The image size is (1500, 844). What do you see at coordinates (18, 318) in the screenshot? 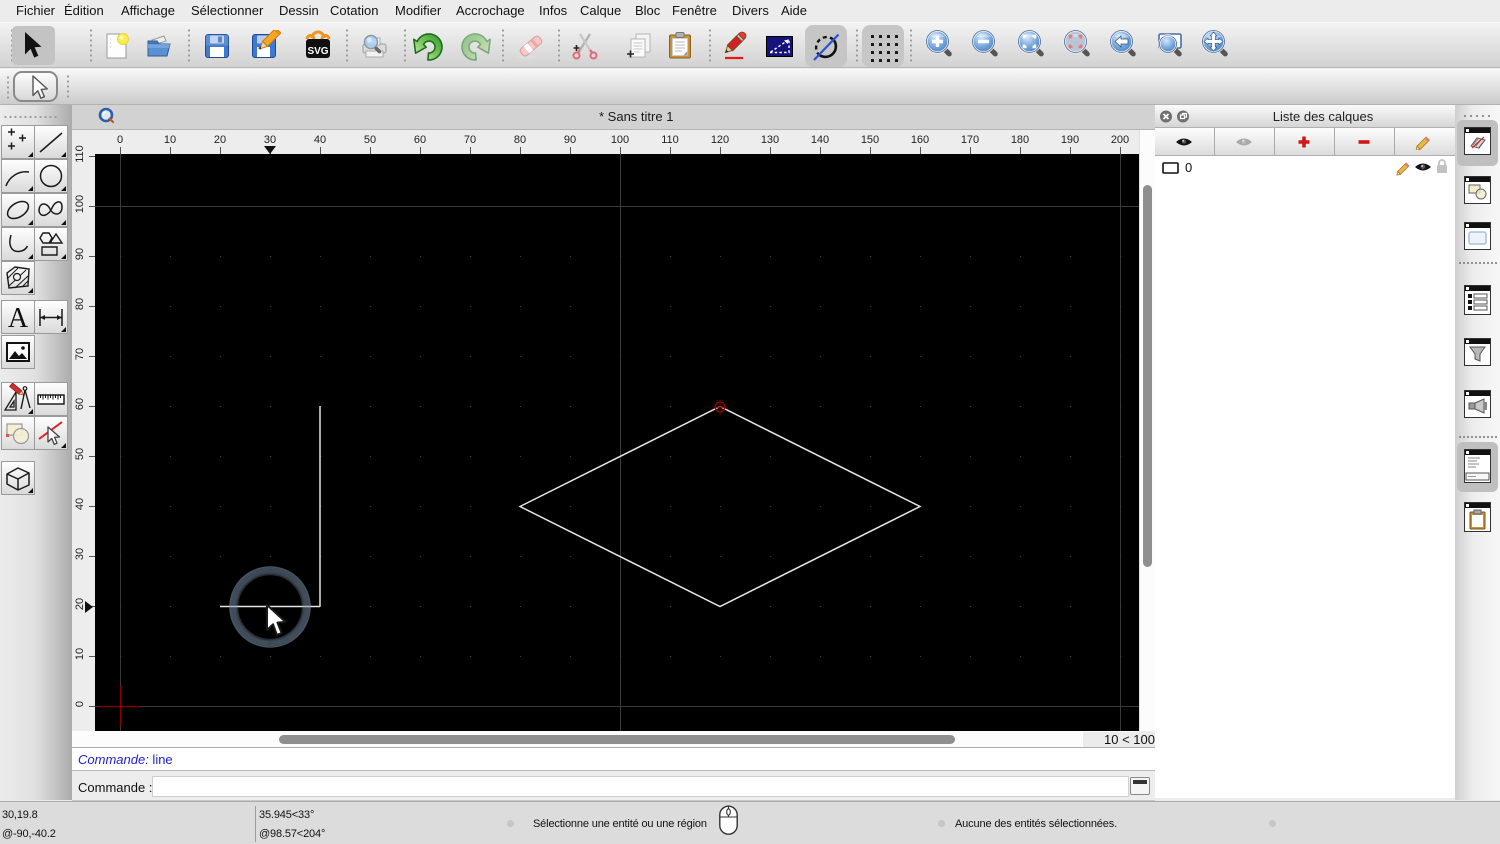
I see `svg-text: A` at bounding box center [18, 318].